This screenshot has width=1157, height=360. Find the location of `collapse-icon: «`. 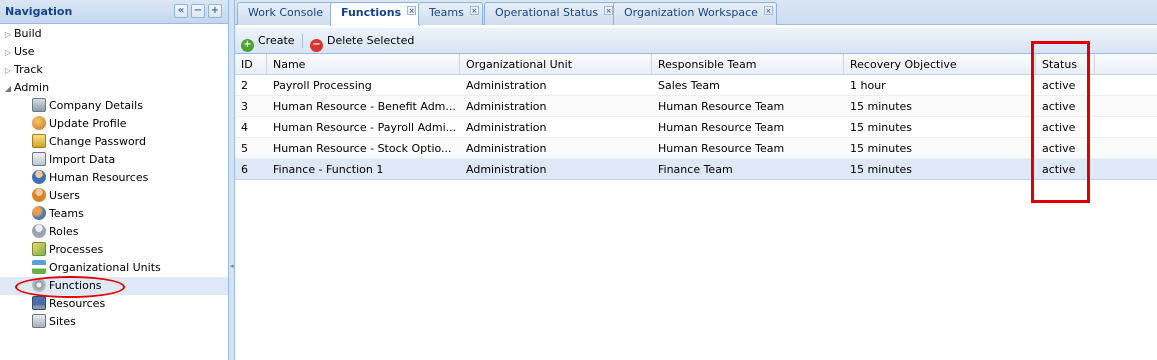

collapse-icon: « is located at coordinates (181, 11).